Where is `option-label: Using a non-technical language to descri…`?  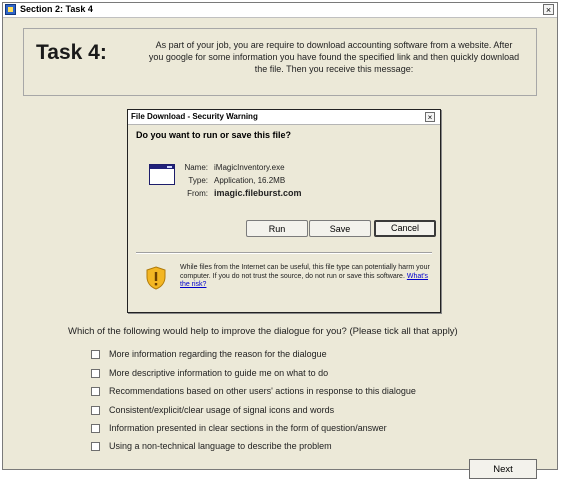 option-label: Using a non-technical language to descri… is located at coordinates (220, 446).